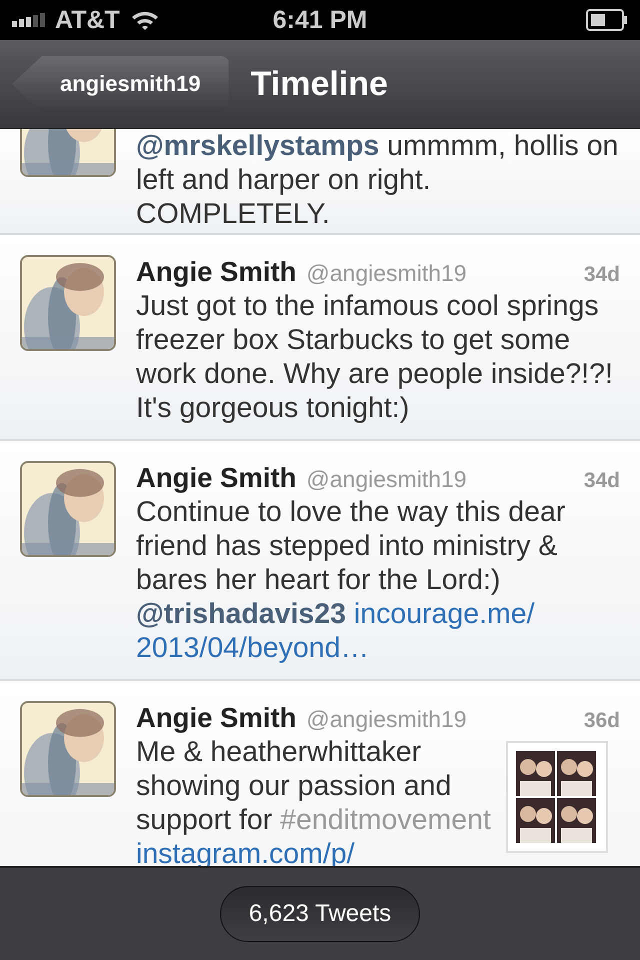  What do you see at coordinates (375, 357) in the screenshot?
I see `tweet-text: Just got to the infamous cool springs freezer box Starbucks to get some work done. Why are people inside?!?! It's gorgeous tonight:)` at bounding box center [375, 357].